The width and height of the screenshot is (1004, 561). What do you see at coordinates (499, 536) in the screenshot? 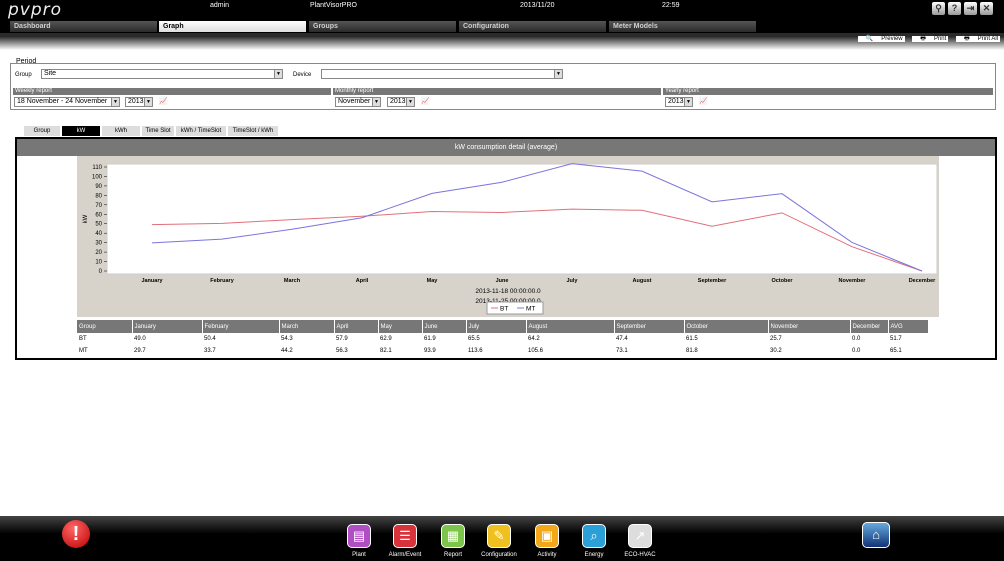
I see `configuration-icon: ✎` at bounding box center [499, 536].